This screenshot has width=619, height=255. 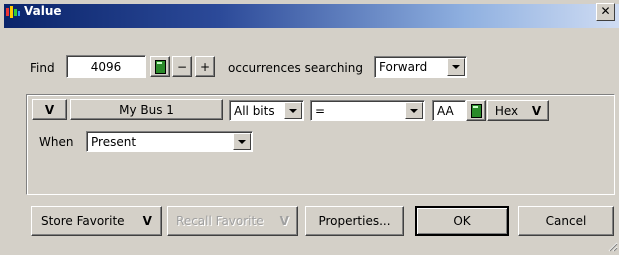 I want to click on when-select: Present, so click(x=169, y=141).